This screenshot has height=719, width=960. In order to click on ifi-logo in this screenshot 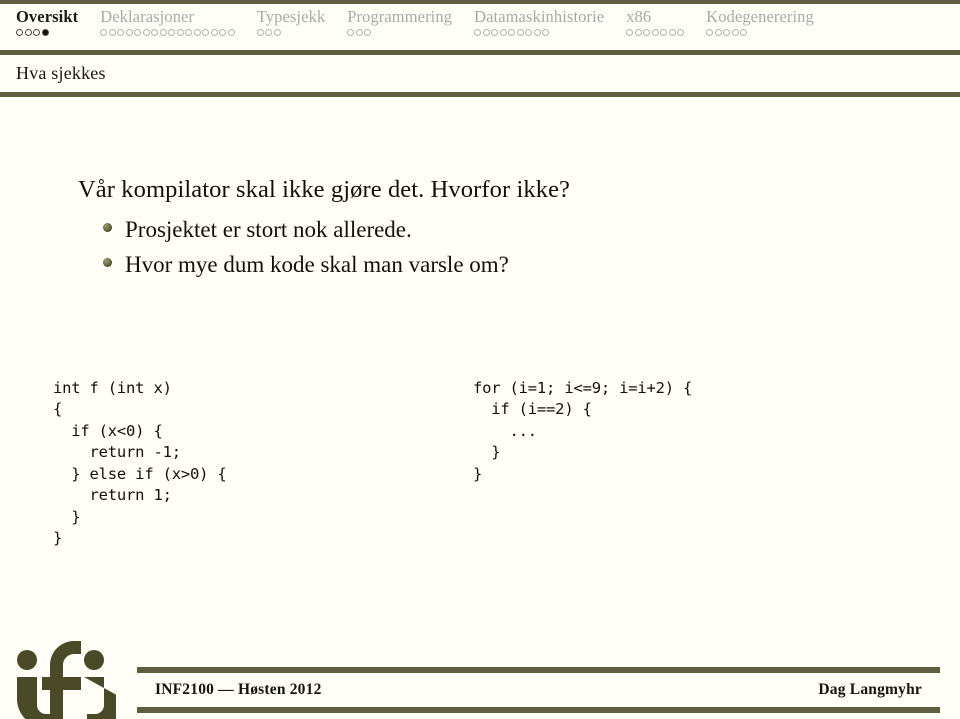, I will do `click(66, 680)`.